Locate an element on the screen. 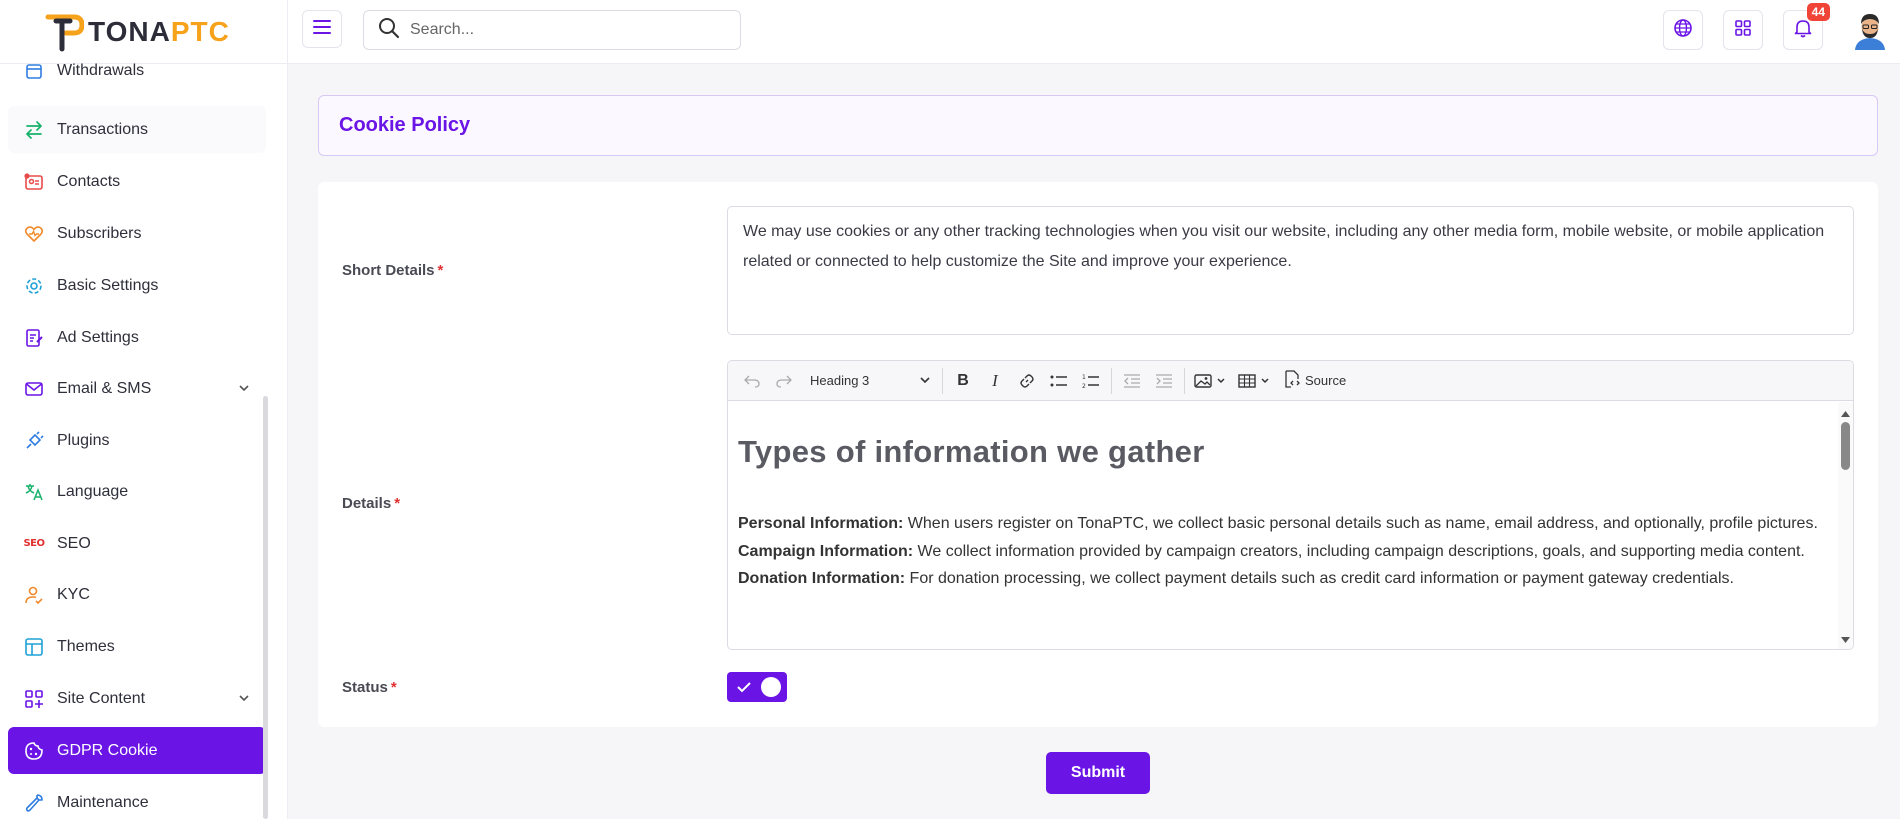  sidebar-item-contacts: Contacts is located at coordinates (137, 181).